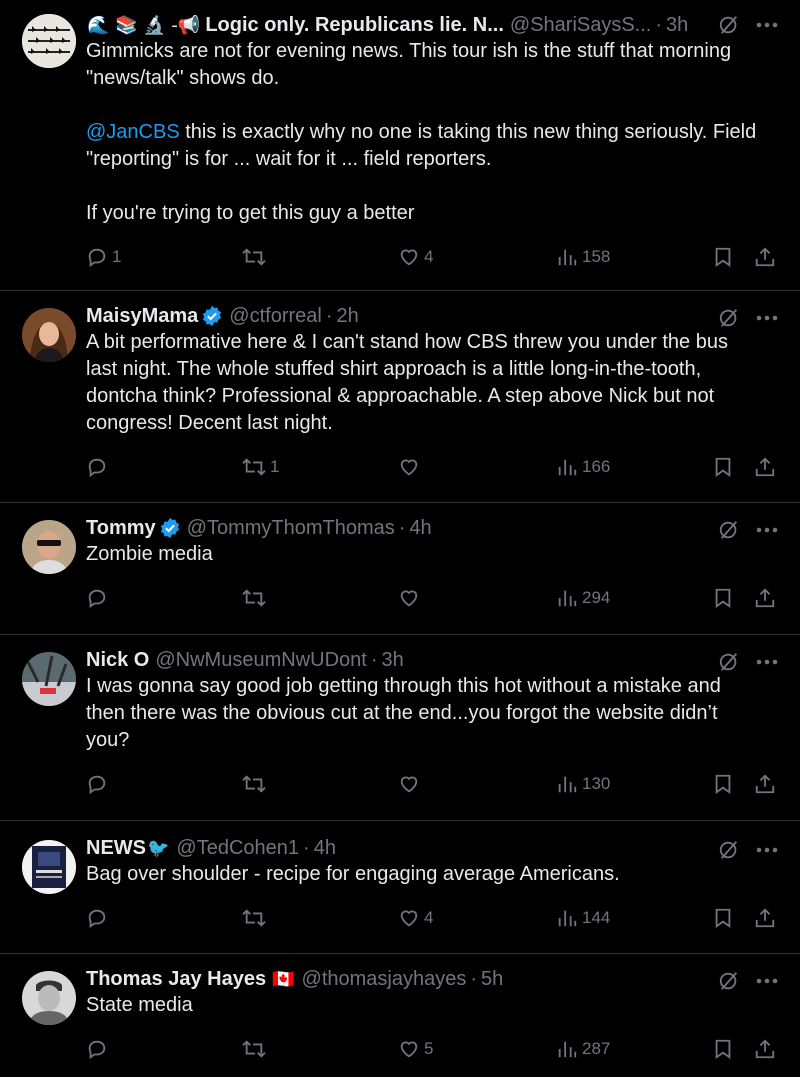 The width and height of the screenshot is (800, 1077). Describe the element at coordinates (429, 256) in the screenshot. I see `like-count: 4` at that location.